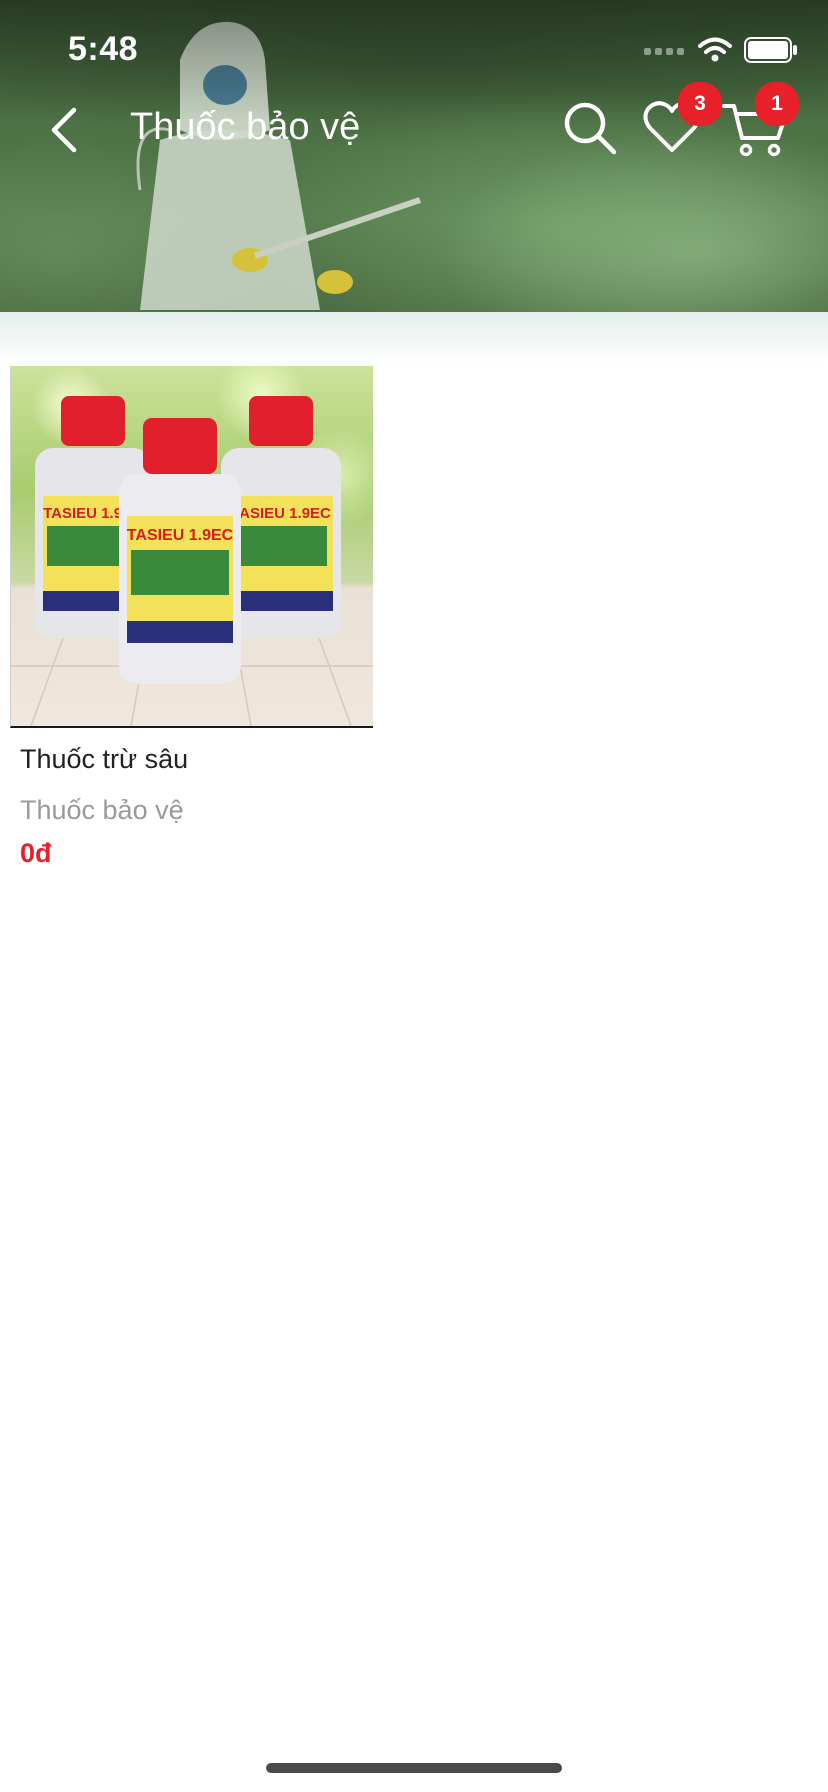 This screenshot has width=828, height=1792. I want to click on wifi-icon, so click(715, 49).